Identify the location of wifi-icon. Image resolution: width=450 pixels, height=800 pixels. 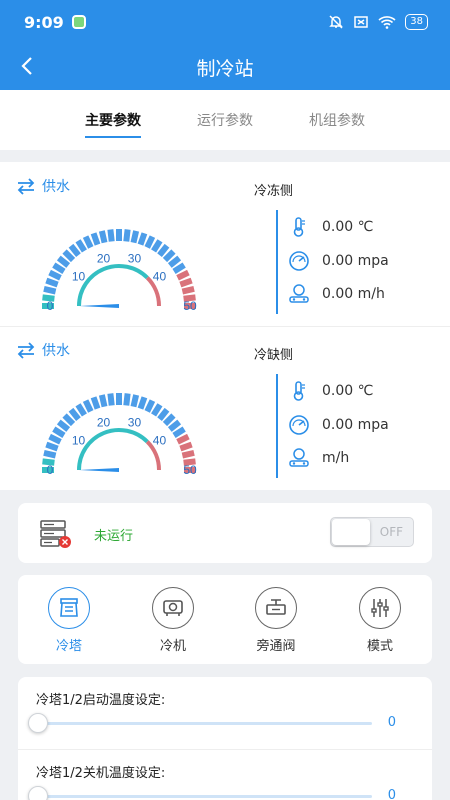
(387, 22).